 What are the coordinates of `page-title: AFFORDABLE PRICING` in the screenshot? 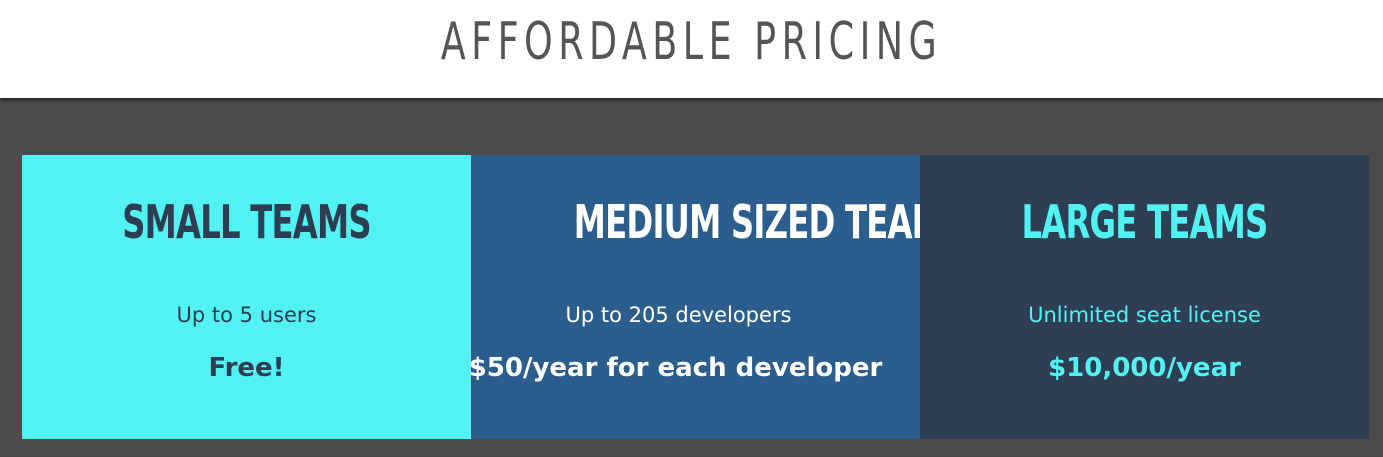 It's located at (691, 42).